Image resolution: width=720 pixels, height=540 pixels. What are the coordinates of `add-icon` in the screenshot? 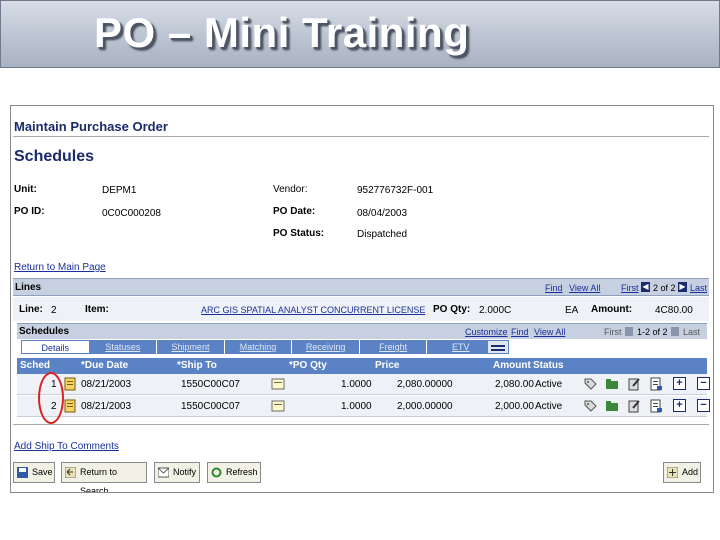 It's located at (672, 472).